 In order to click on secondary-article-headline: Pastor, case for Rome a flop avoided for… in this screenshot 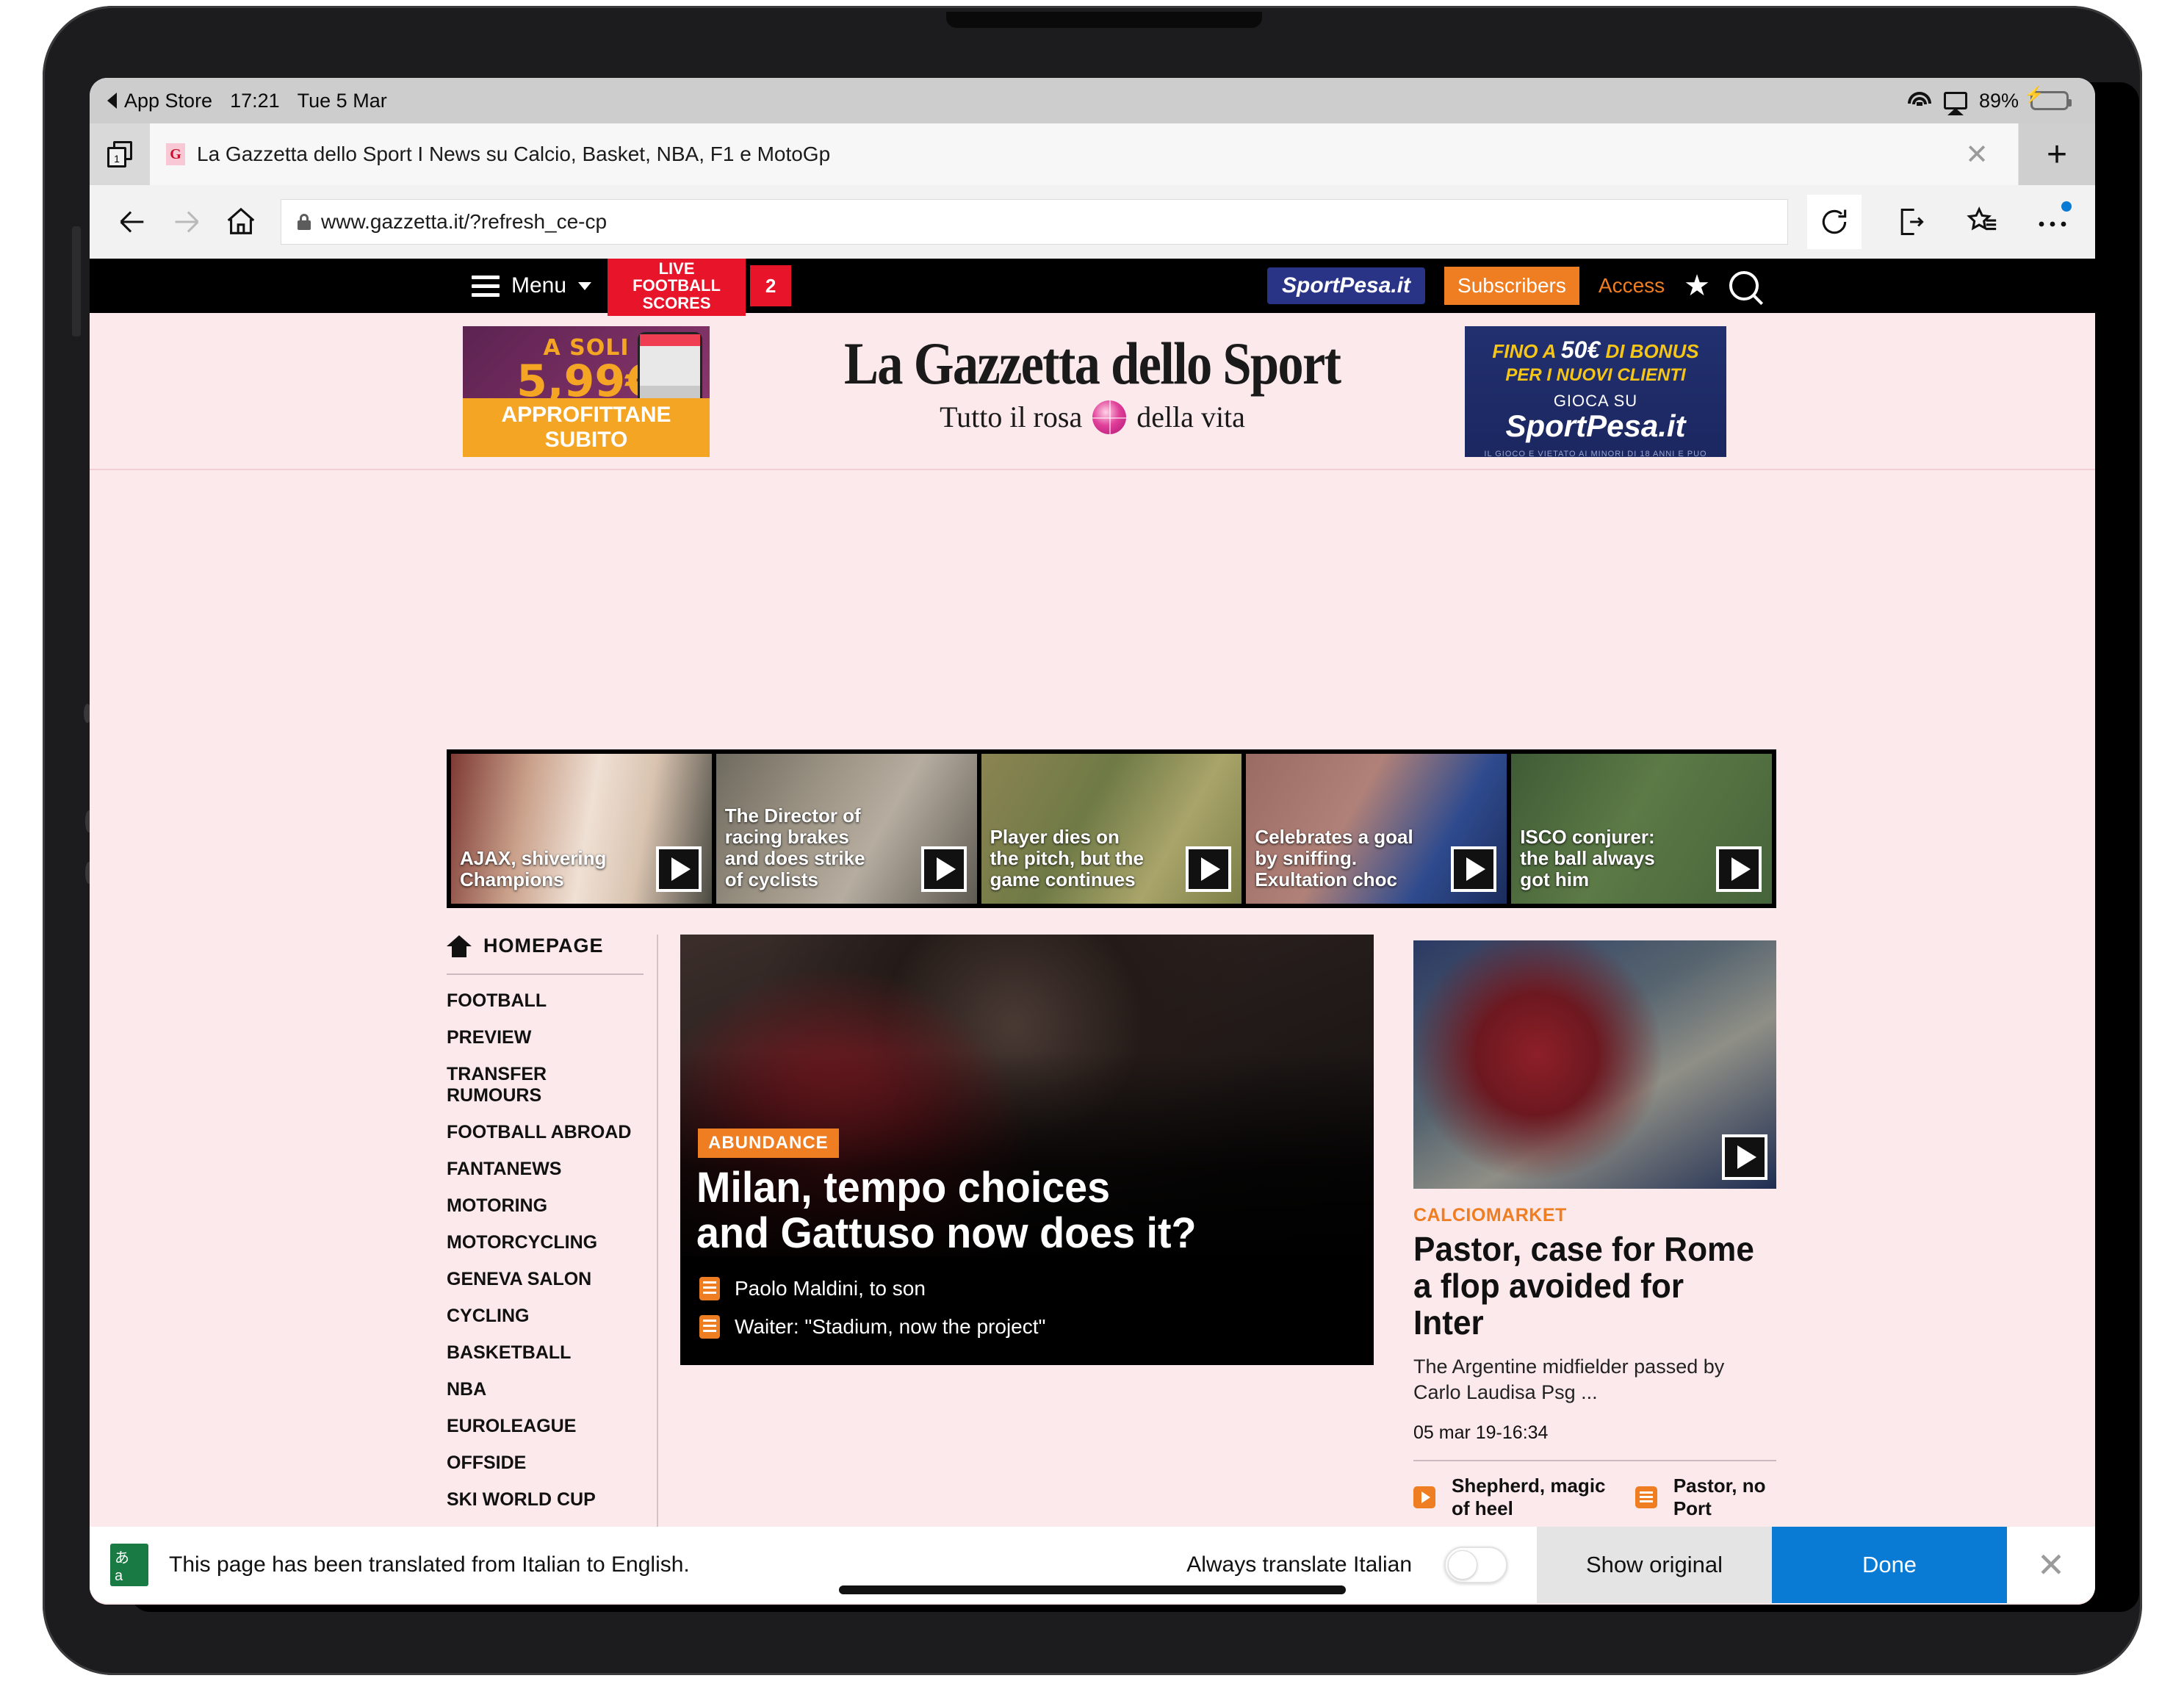, I will do `click(1587, 1286)`.